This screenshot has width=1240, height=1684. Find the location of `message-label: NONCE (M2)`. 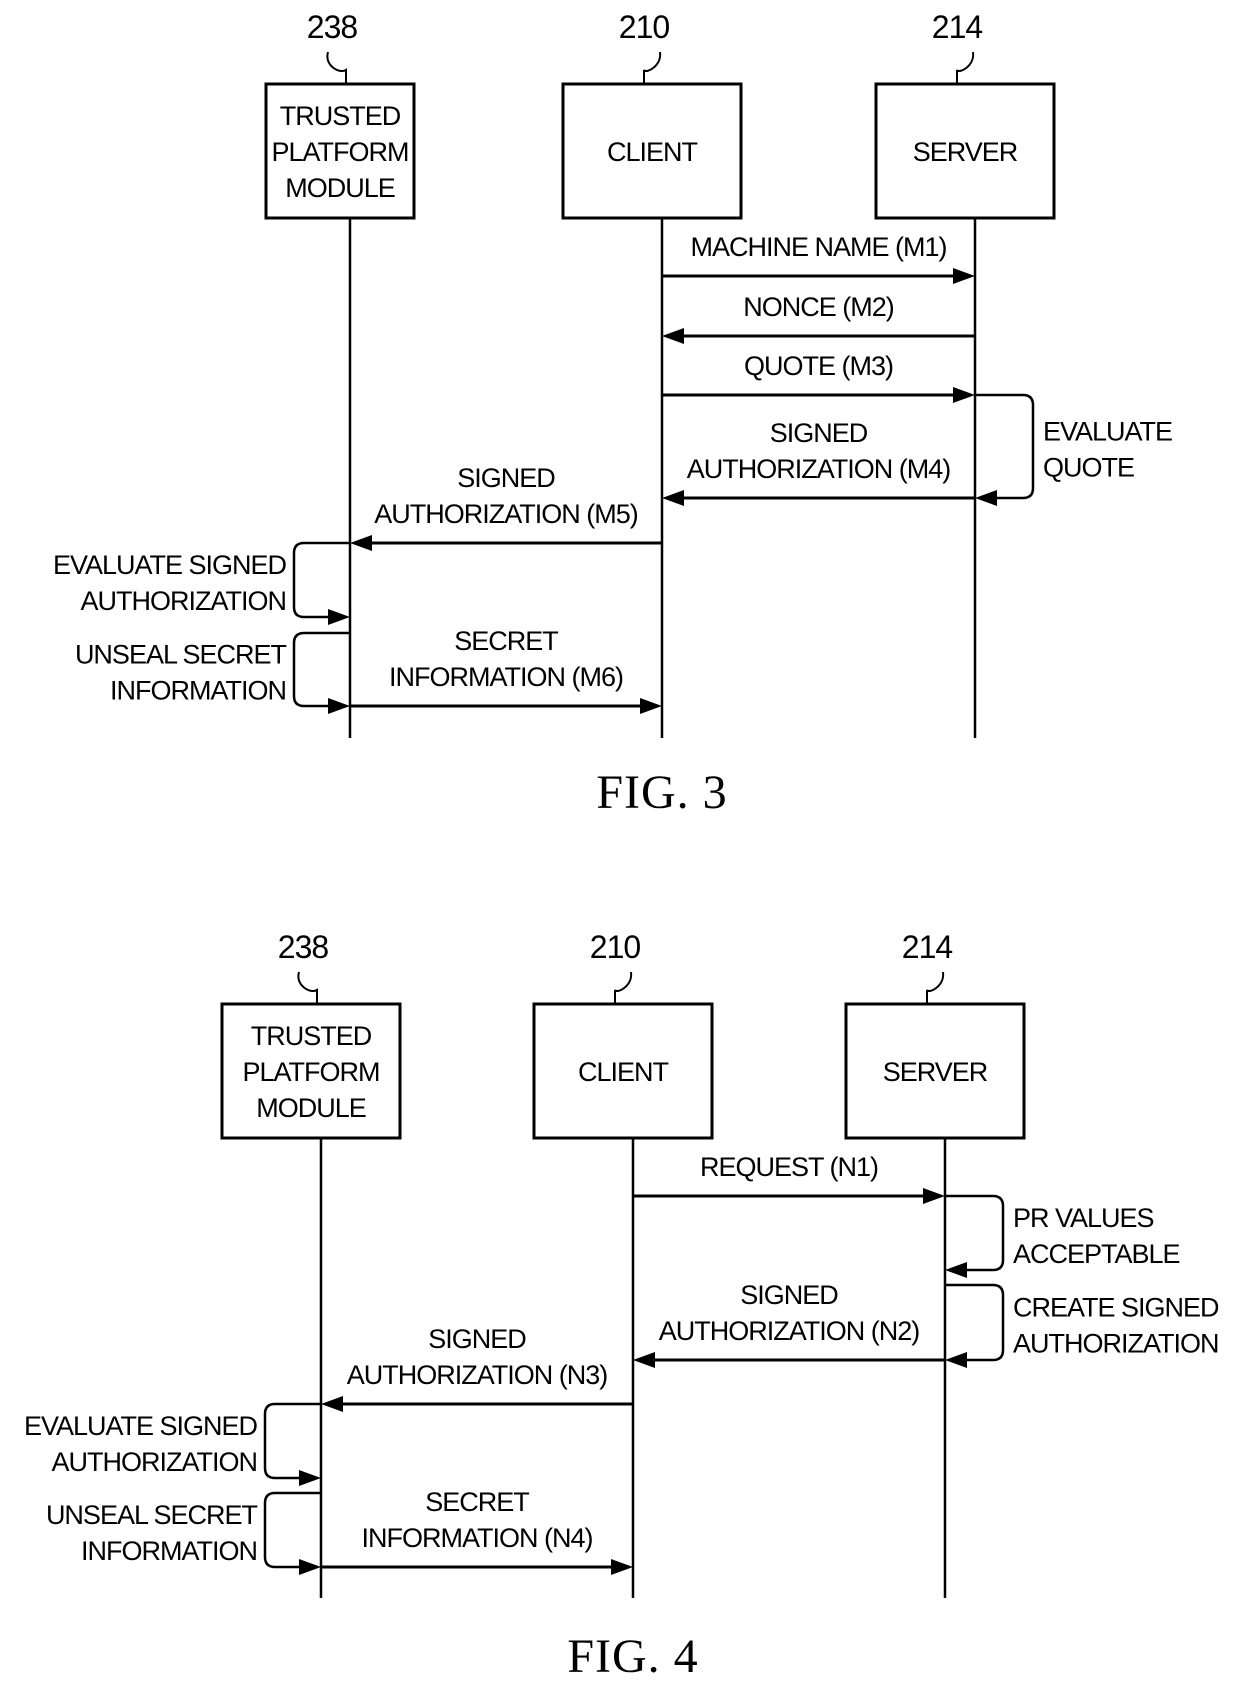

message-label: NONCE (M2) is located at coordinates (818, 307).